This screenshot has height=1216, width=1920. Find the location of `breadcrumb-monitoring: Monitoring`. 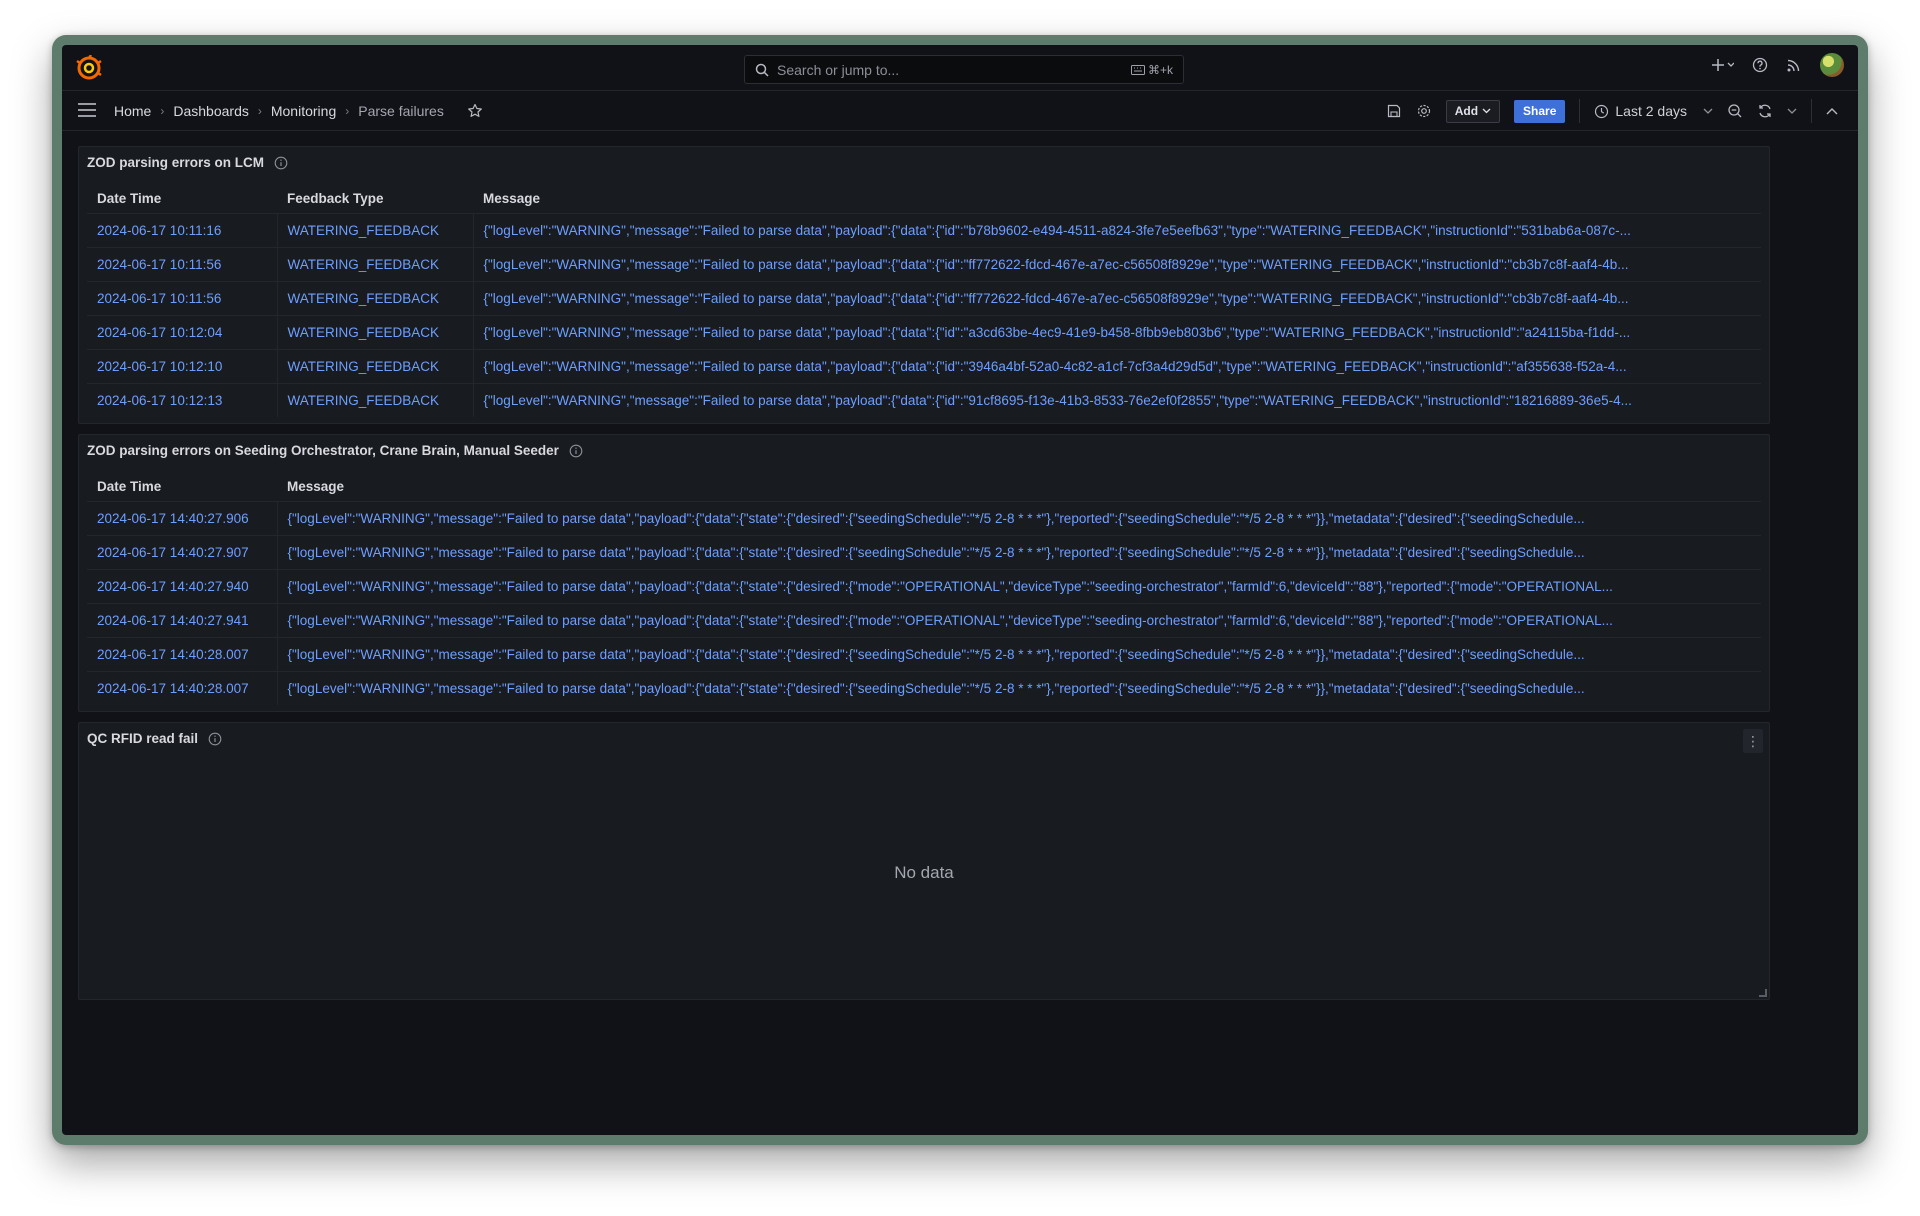

breadcrumb-monitoring: Monitoring is located at coordinates (303, 111).